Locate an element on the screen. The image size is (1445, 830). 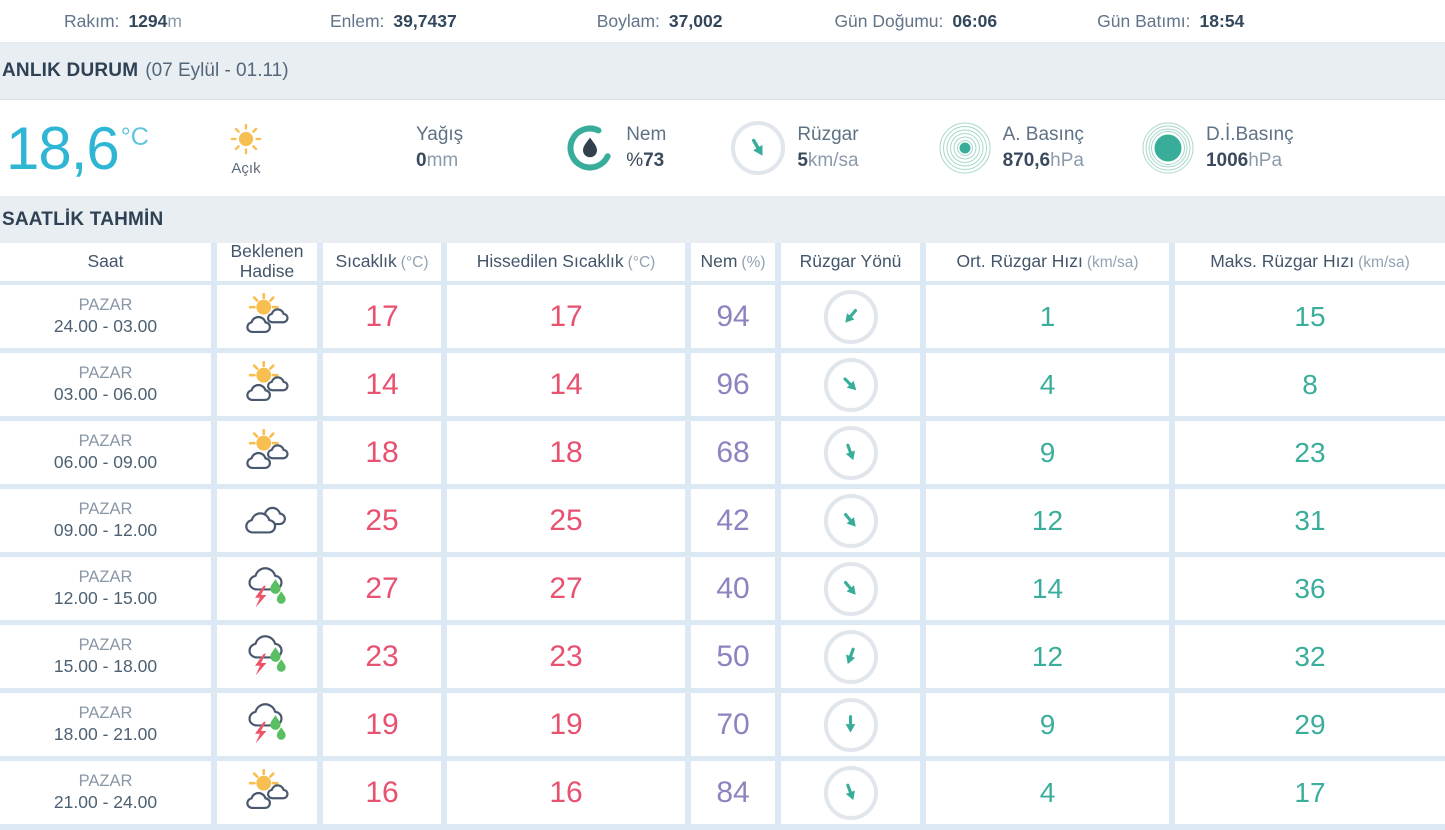
humidity-value: 73 is located at coordinates (654, 160).